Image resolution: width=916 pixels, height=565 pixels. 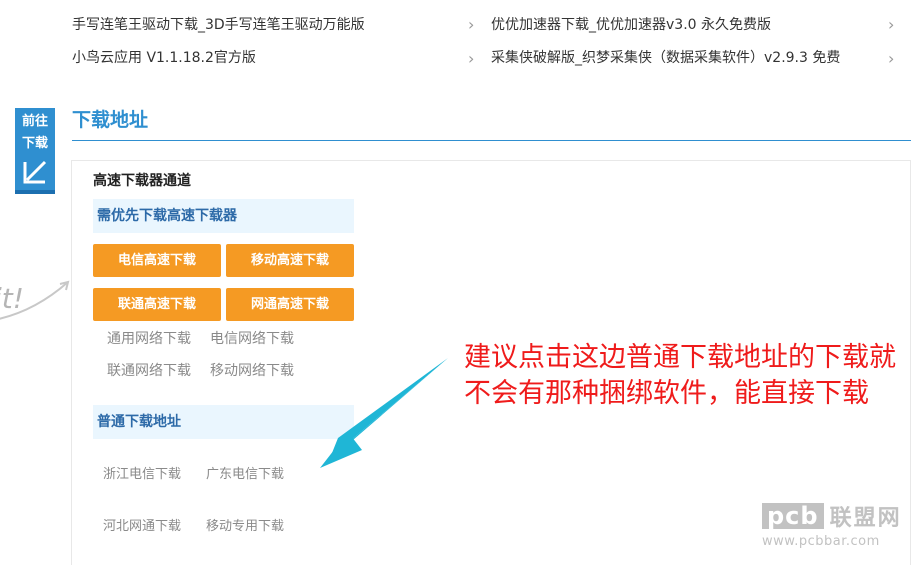 I want to click on related-link: 采集侠破解版_织梦采集侠（数据采集软件）v2.9.3 免费, so click(x=665, y=57).